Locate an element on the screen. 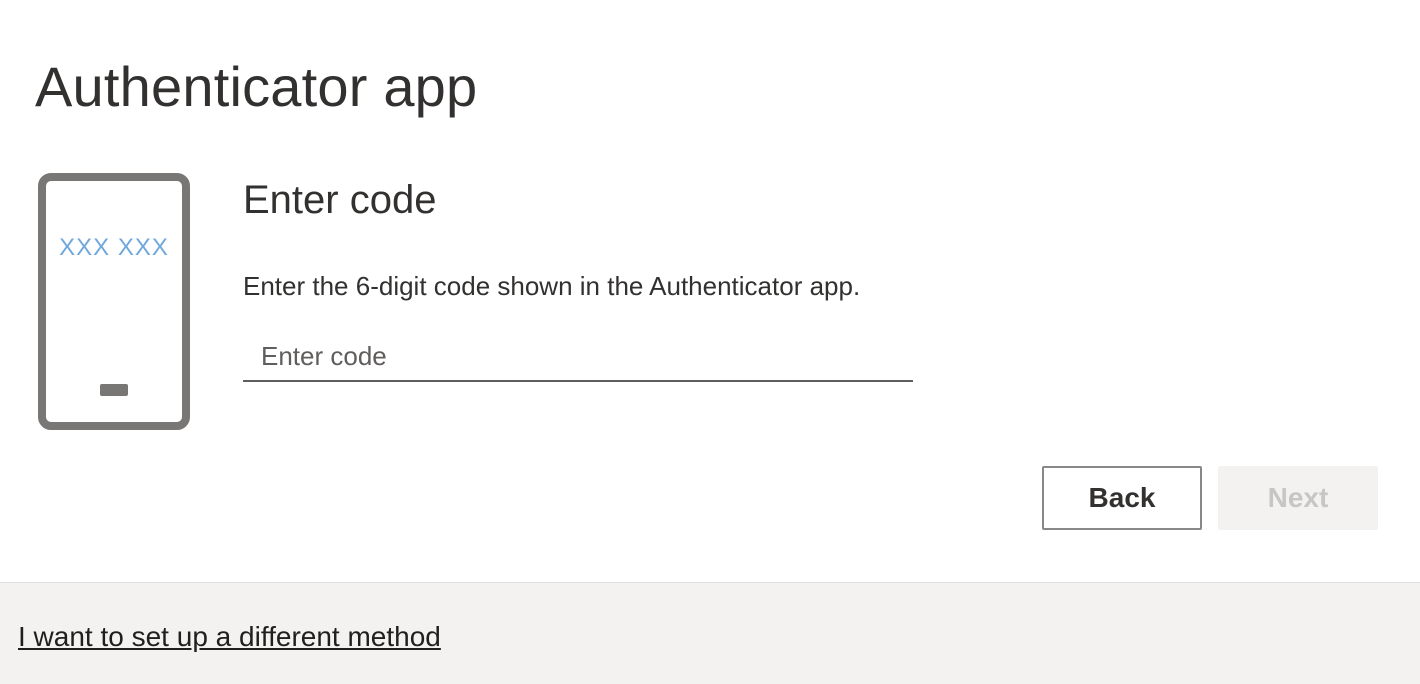 This screenshot has width=1420, height=684. next-button: Next is located at coordinates (1298, 498).